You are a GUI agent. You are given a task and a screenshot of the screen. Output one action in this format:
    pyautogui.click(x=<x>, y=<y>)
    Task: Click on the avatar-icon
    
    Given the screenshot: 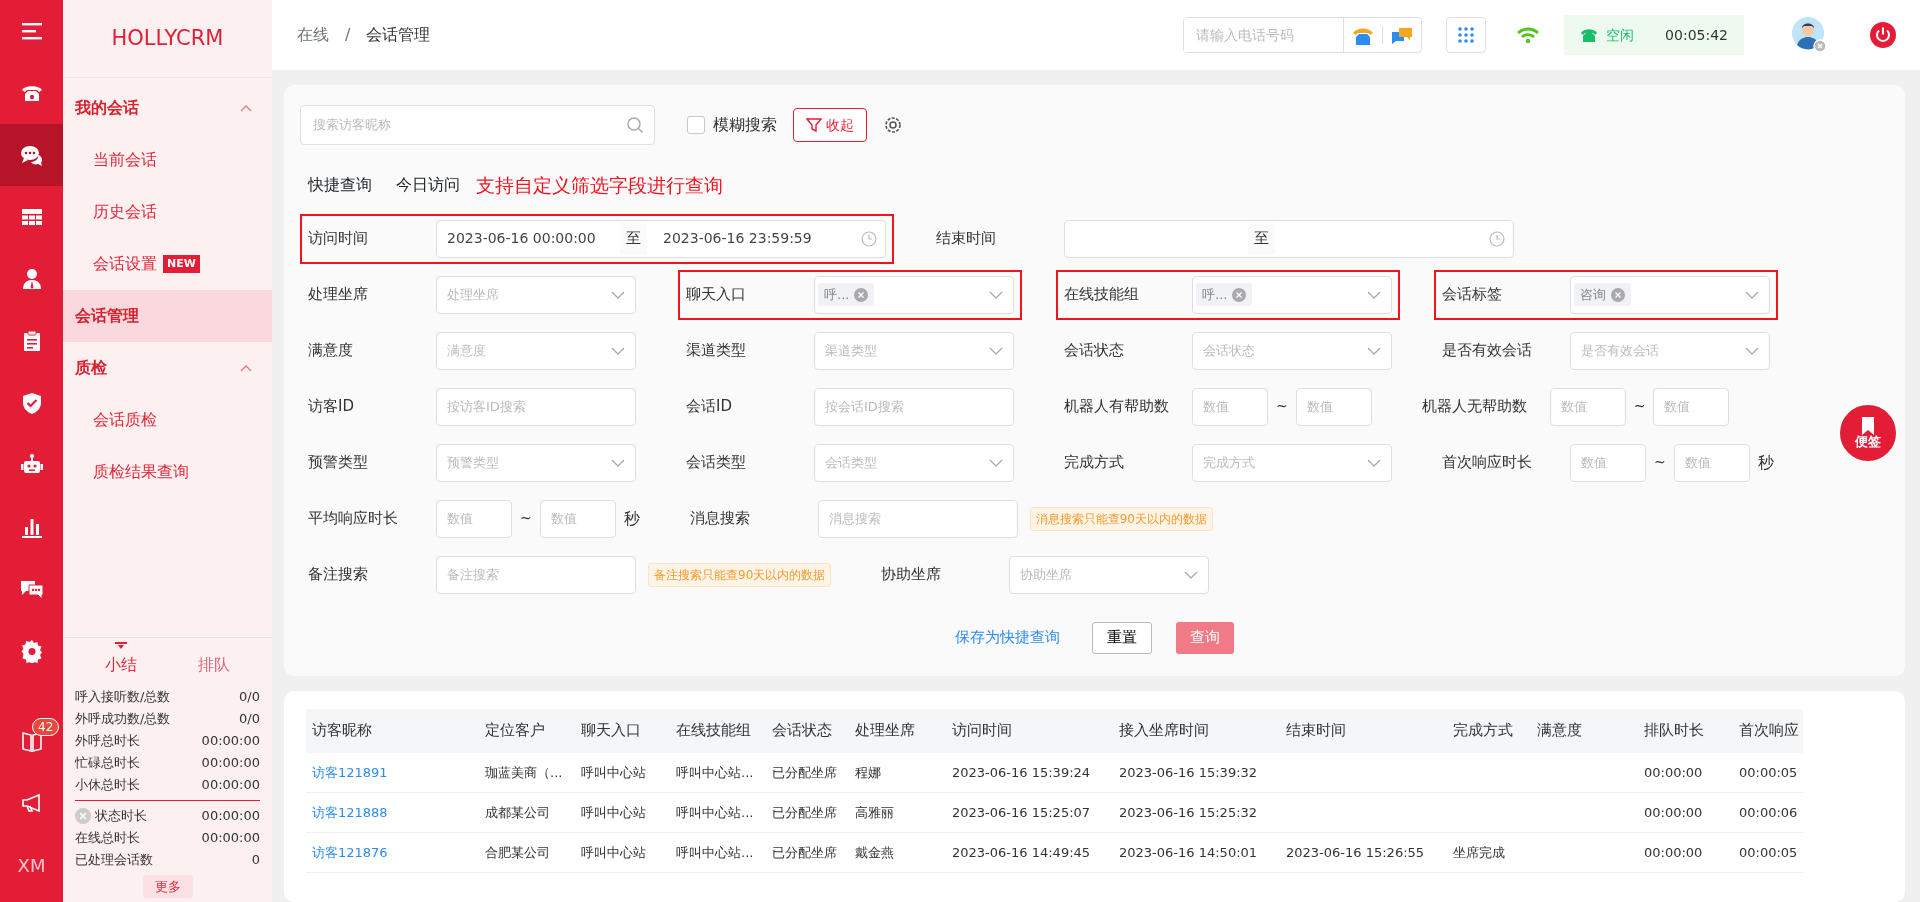 What is the action you would take?
    pyautogui.click(x=1810, y=35)
    